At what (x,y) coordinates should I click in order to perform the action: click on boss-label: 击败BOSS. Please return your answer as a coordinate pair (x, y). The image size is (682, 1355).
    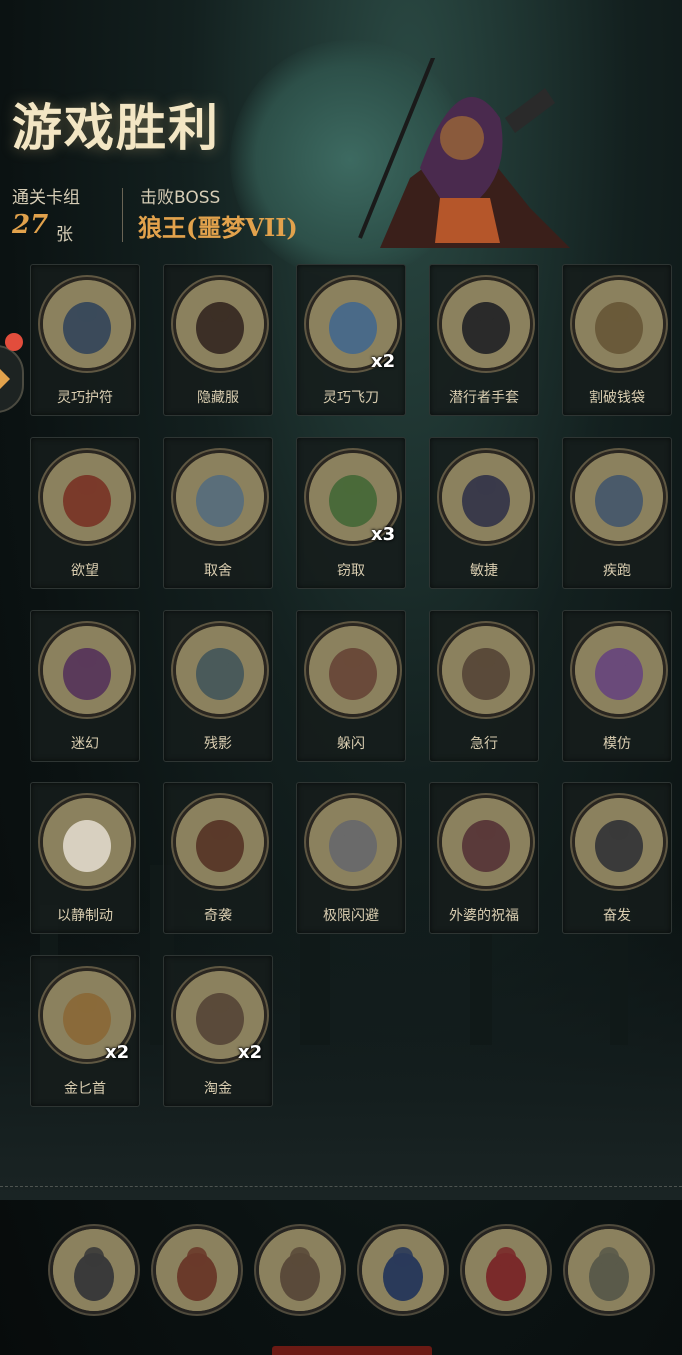
    Looking at the image, I should click on (180, 198).